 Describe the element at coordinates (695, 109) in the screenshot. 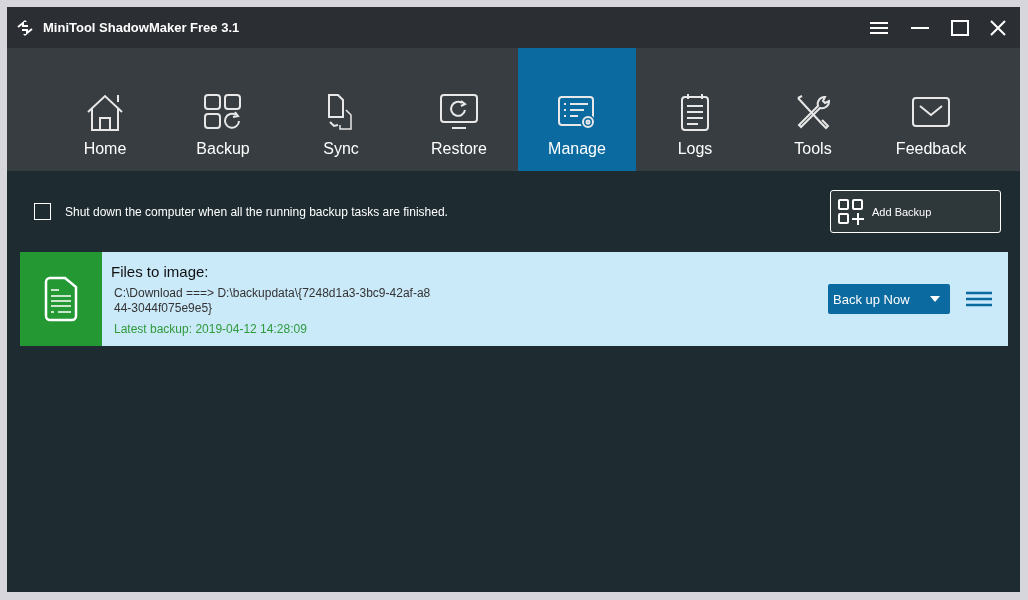

I see `nav-tab: Logs` at that location.